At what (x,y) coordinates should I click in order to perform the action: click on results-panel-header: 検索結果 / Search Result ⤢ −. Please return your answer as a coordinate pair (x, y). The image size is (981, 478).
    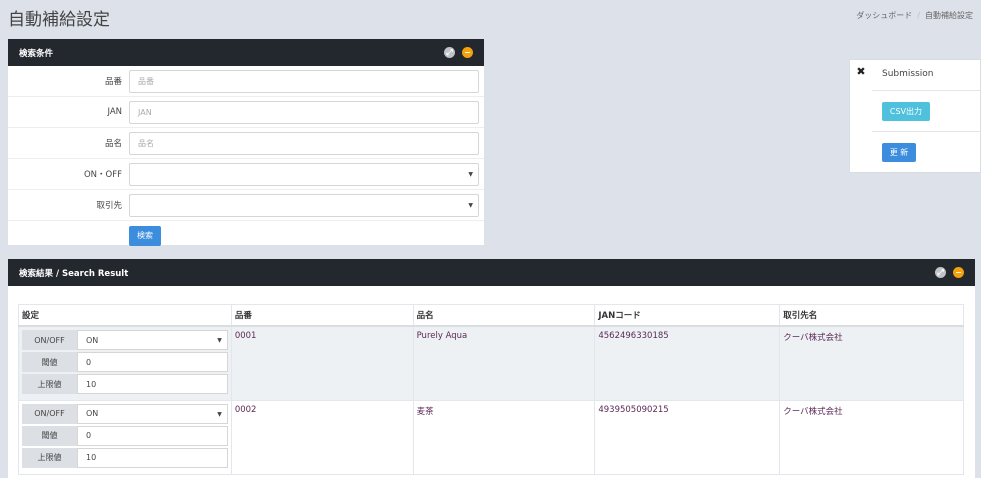
    Looking at the image, I should click on (491, 272).